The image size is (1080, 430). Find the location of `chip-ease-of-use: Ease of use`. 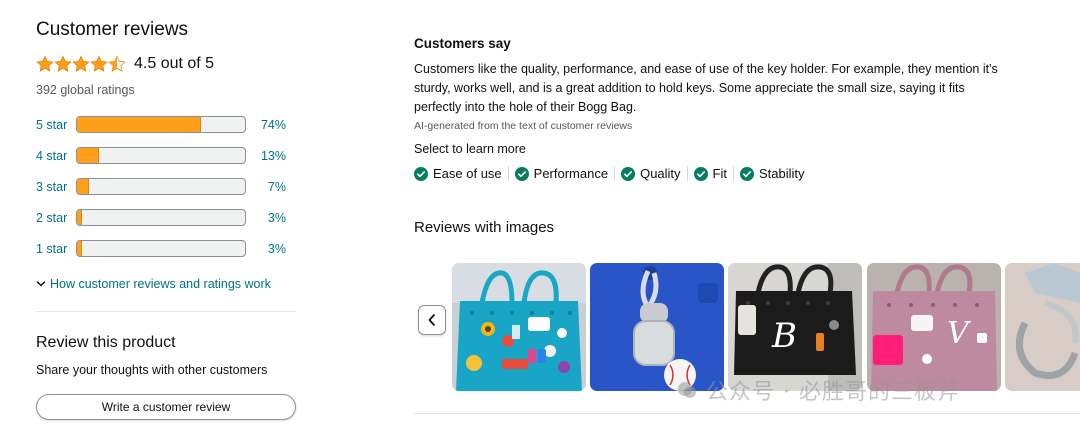

chip-ease-of-use: Ease of use is located at coordinates (461, 173).